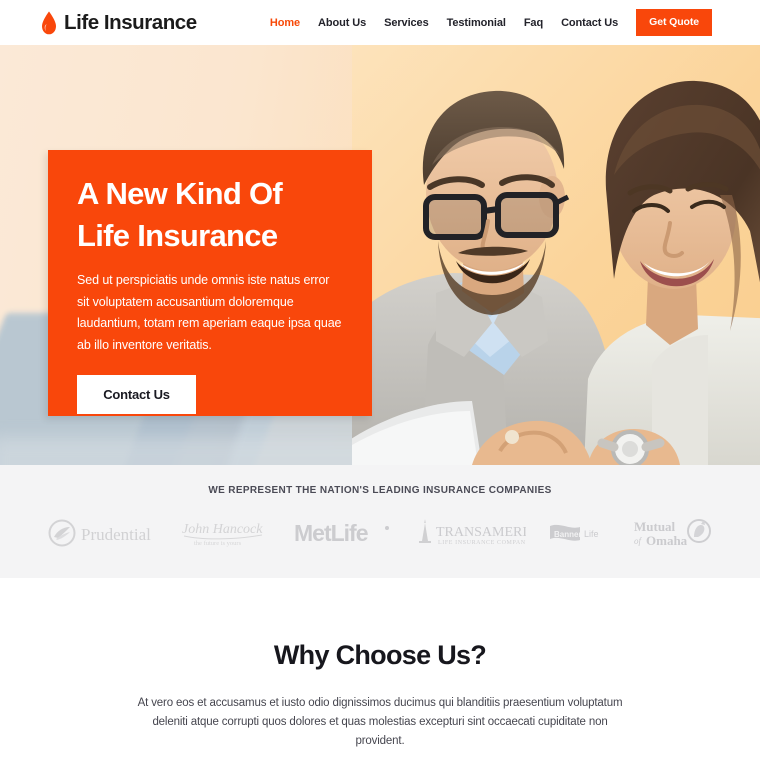  What do you see at coordinates (568, 534) in the screenshot?
I see `banner-wordmark: Banner` at bounding box center [568, 534].